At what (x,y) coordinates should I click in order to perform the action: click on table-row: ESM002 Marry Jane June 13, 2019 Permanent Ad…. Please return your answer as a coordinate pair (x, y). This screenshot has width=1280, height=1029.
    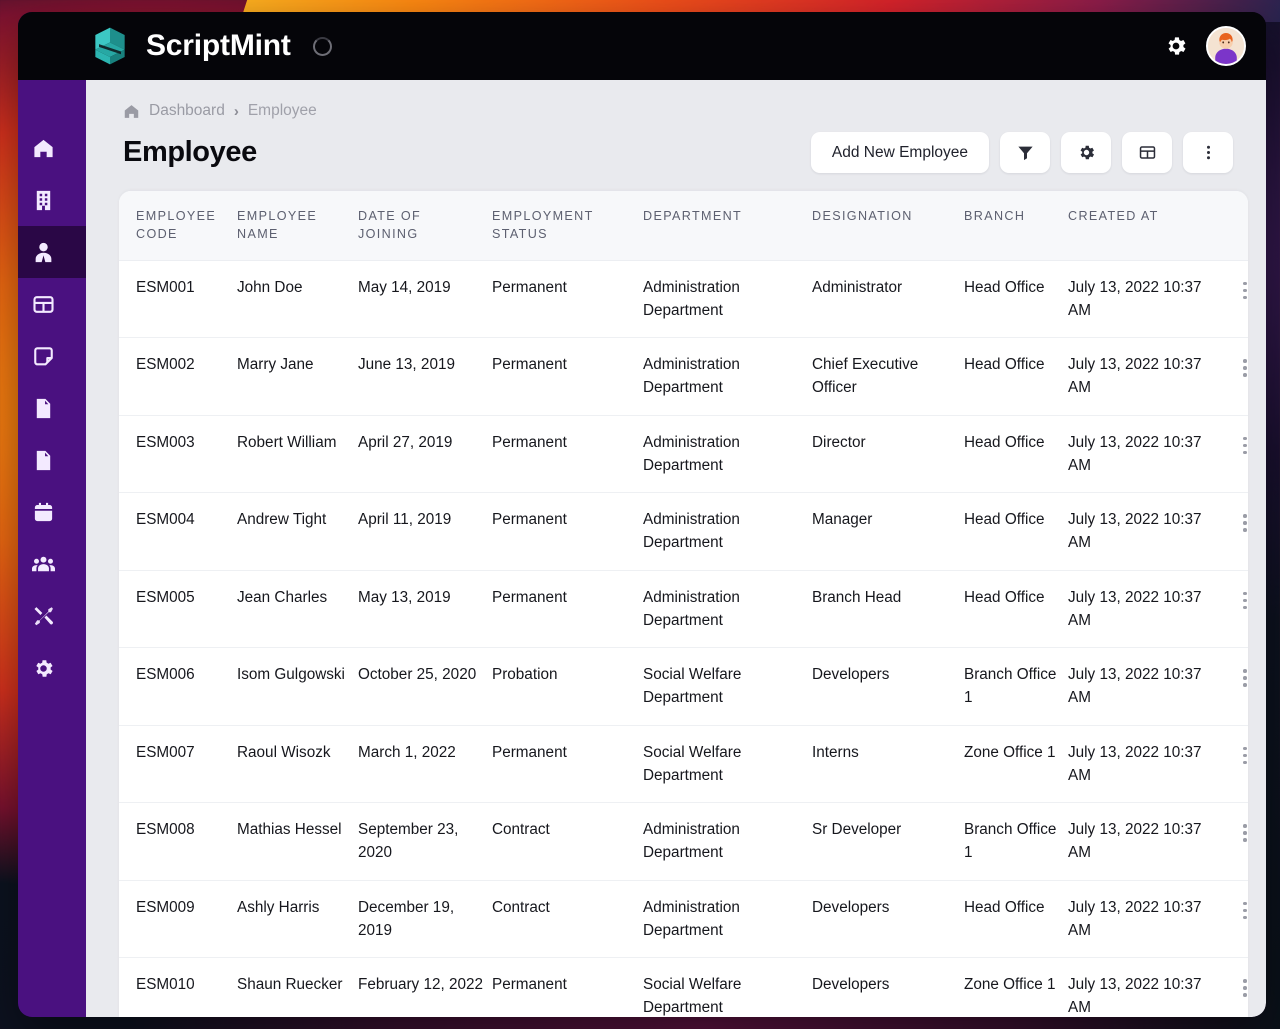
    Looking at the image, I should click on (683, 376).